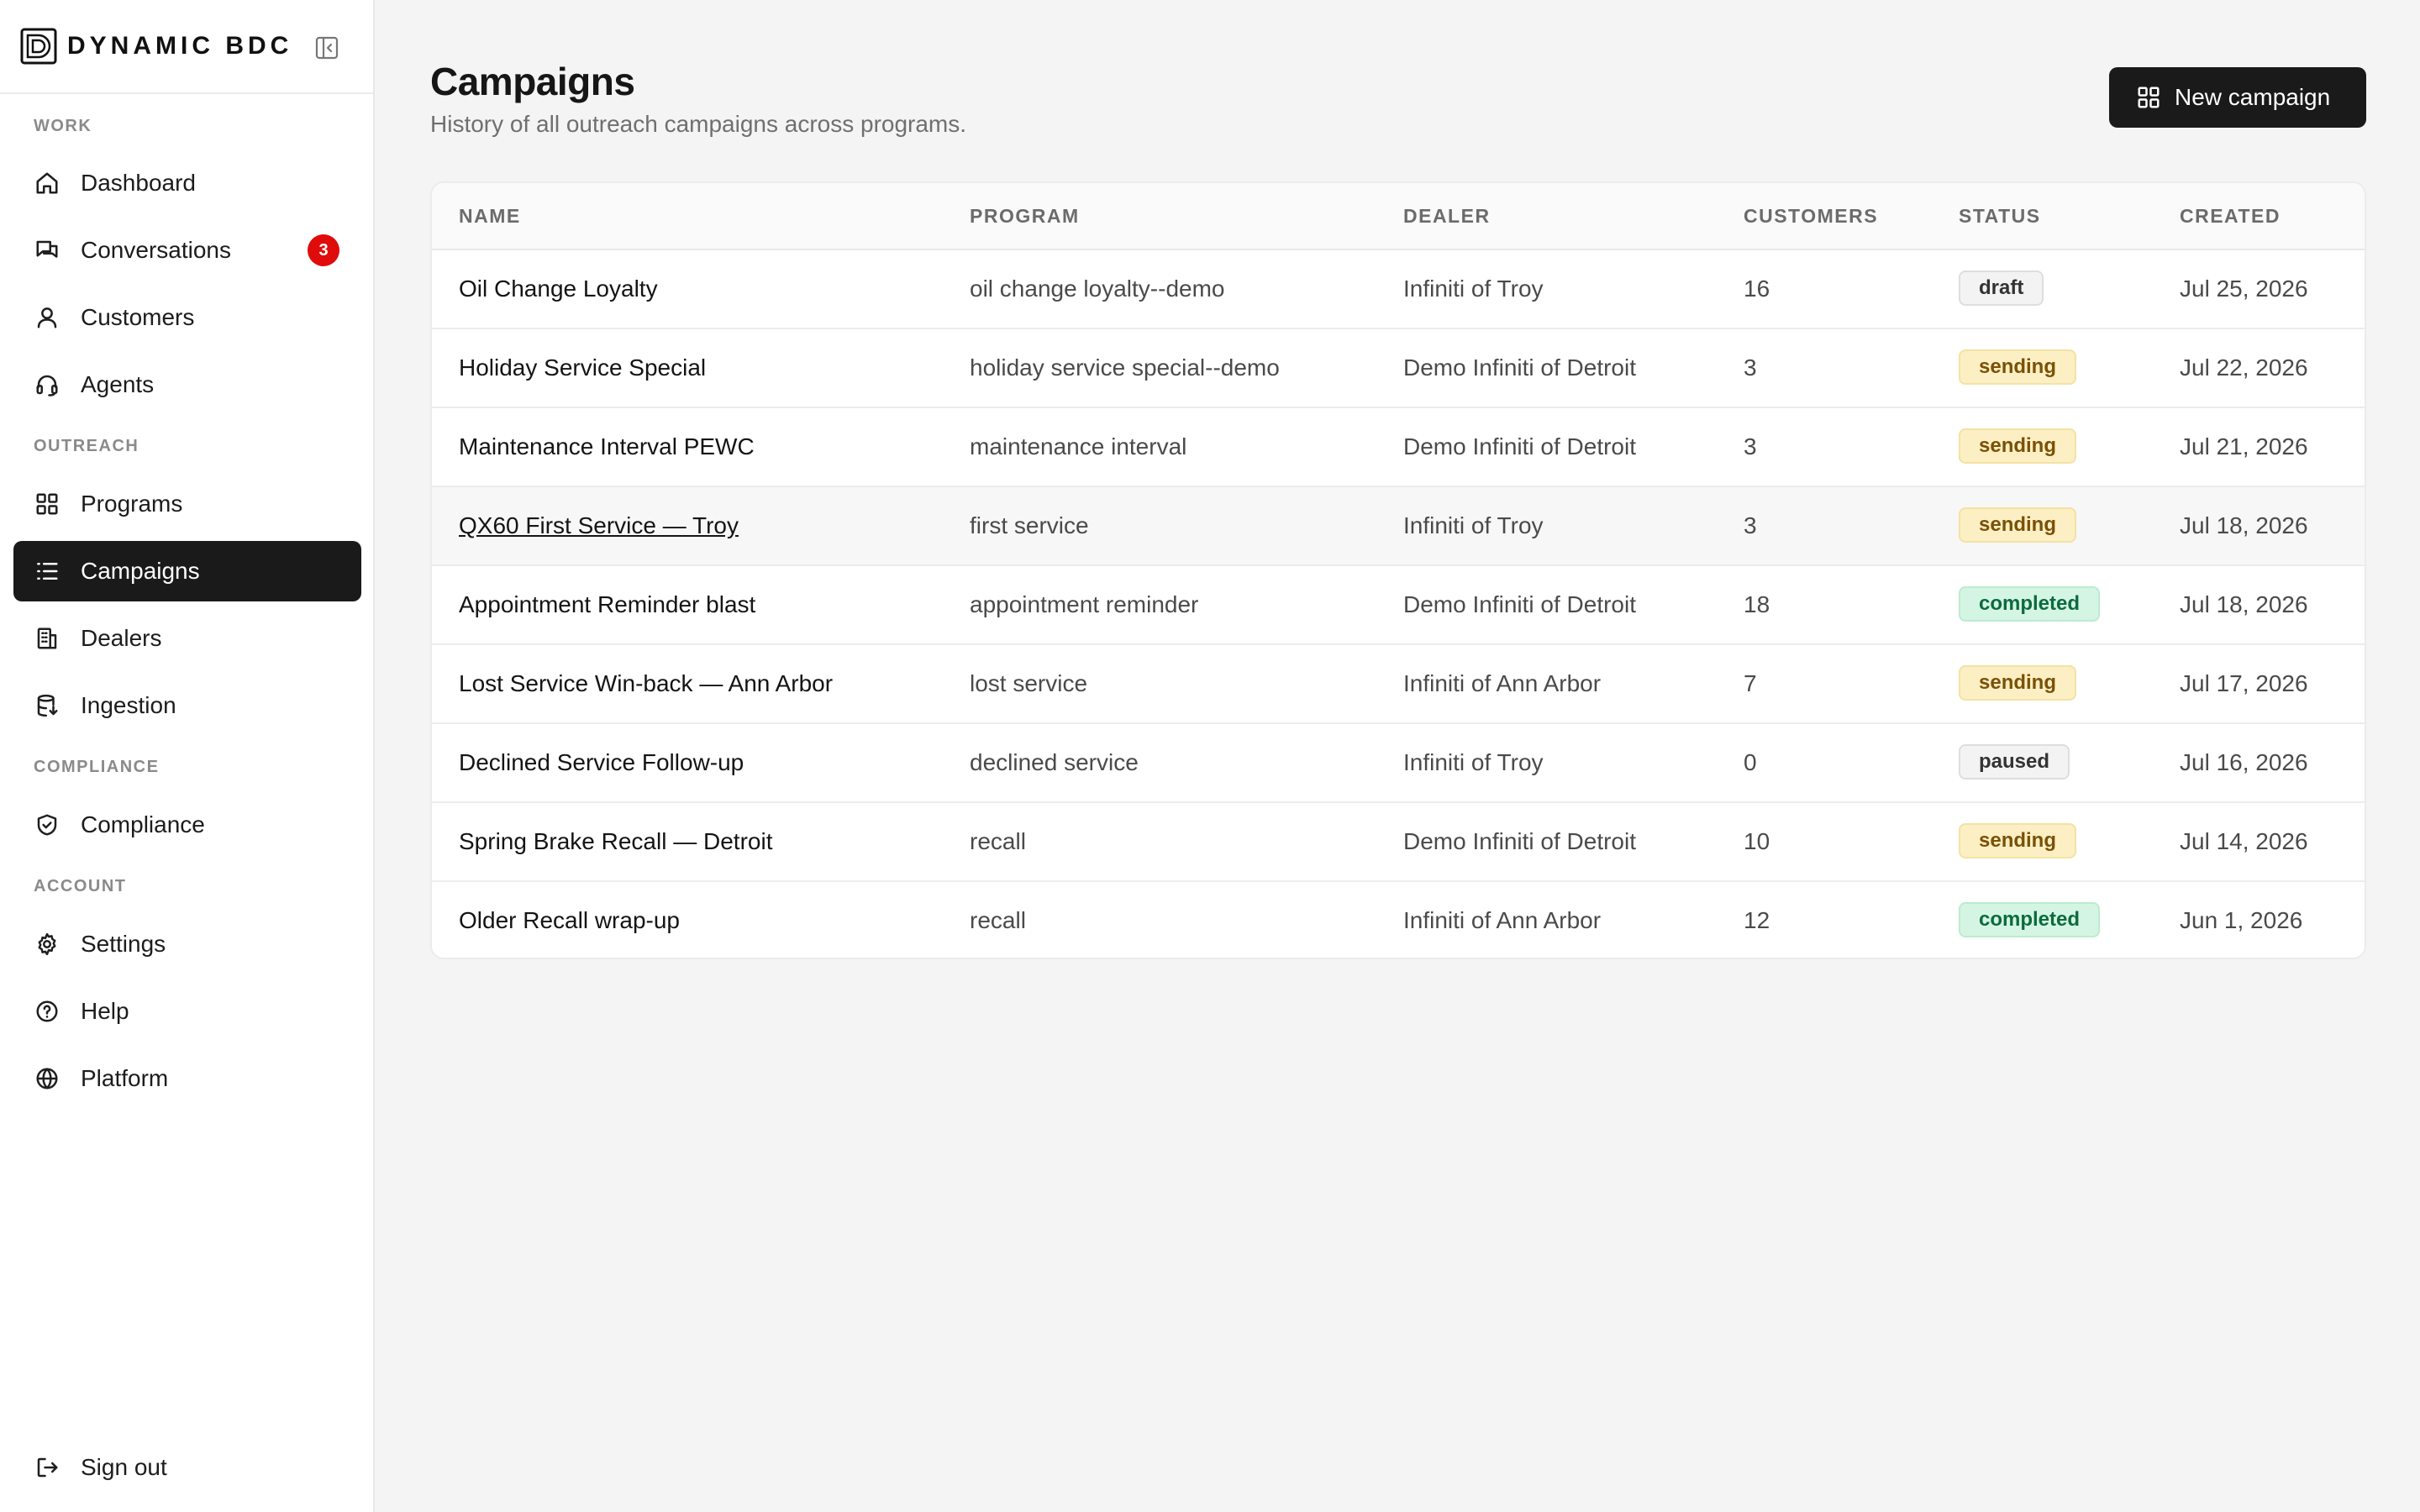 The height and width of the screenshot is (1512, 2420). I want to click on campaign-program: declined service, so click(1054, 762).